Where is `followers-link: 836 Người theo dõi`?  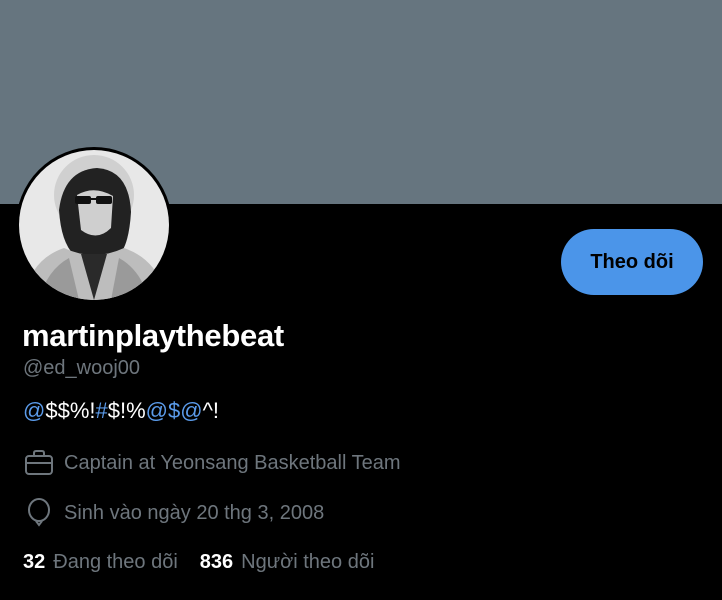
followers-link: 836 Người theo dõi is located at coordinates (287, 562).